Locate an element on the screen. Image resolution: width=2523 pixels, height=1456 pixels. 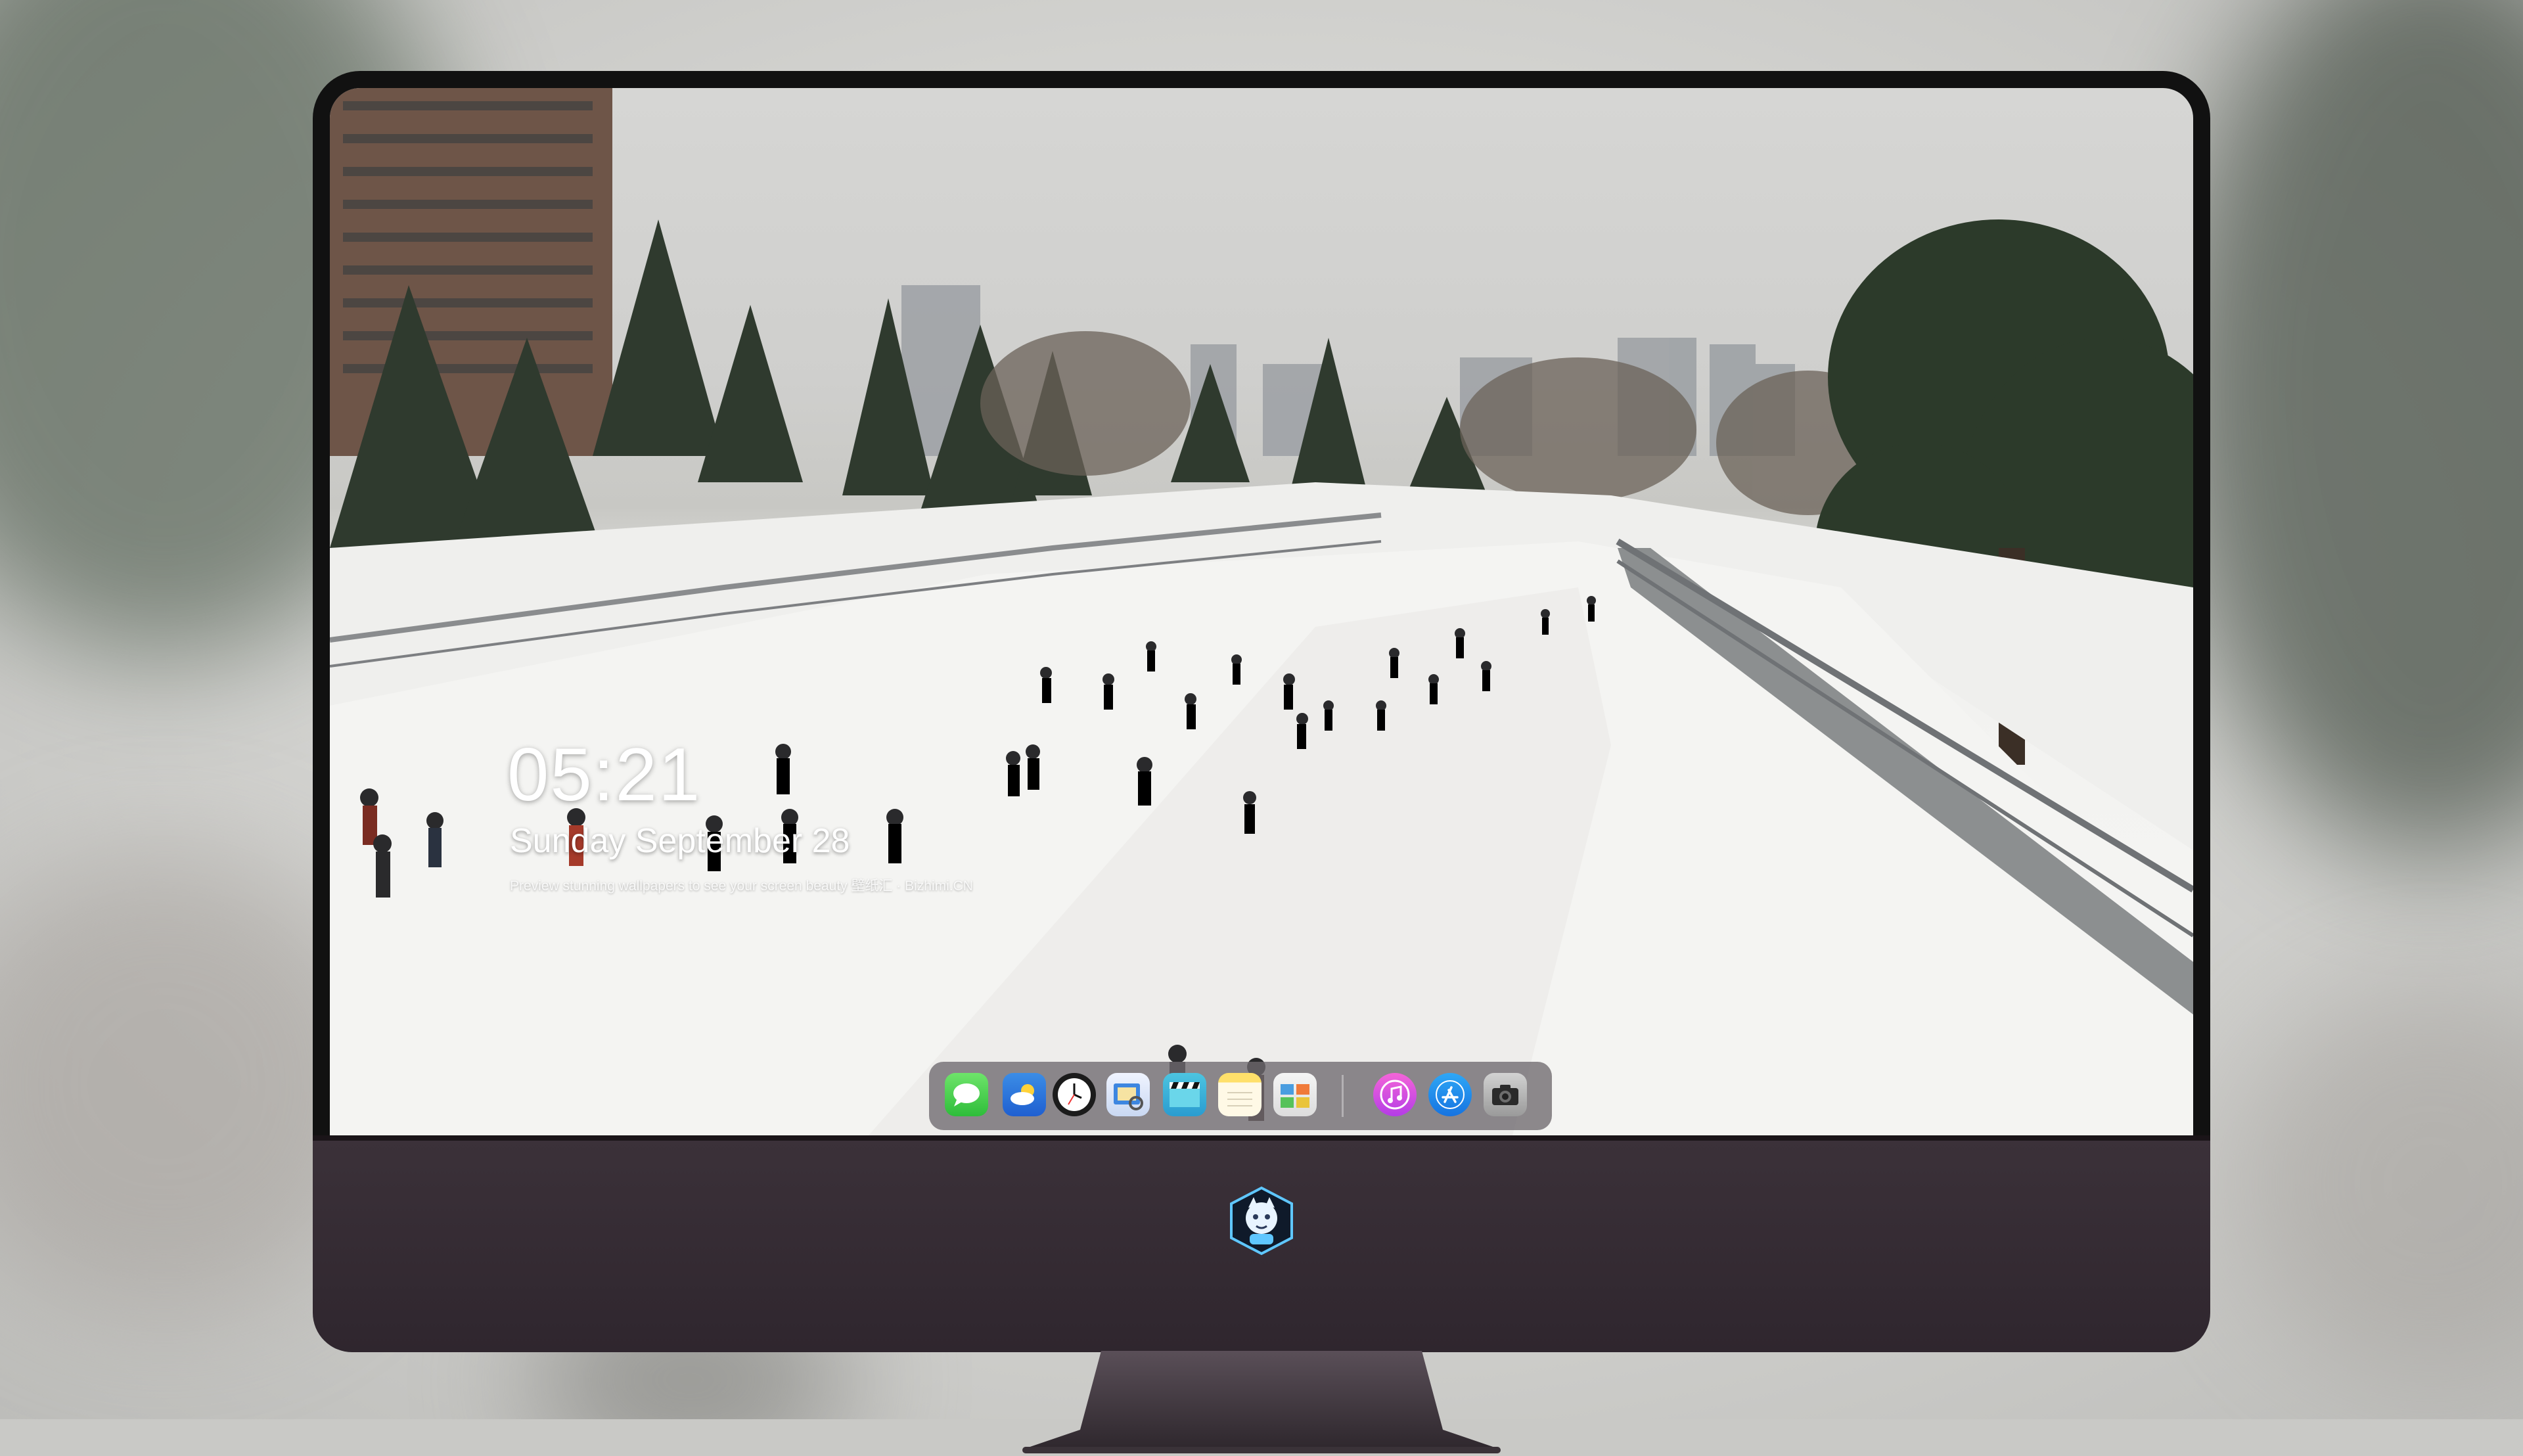
monitor-chin is located at coordinates (1261, 1243).